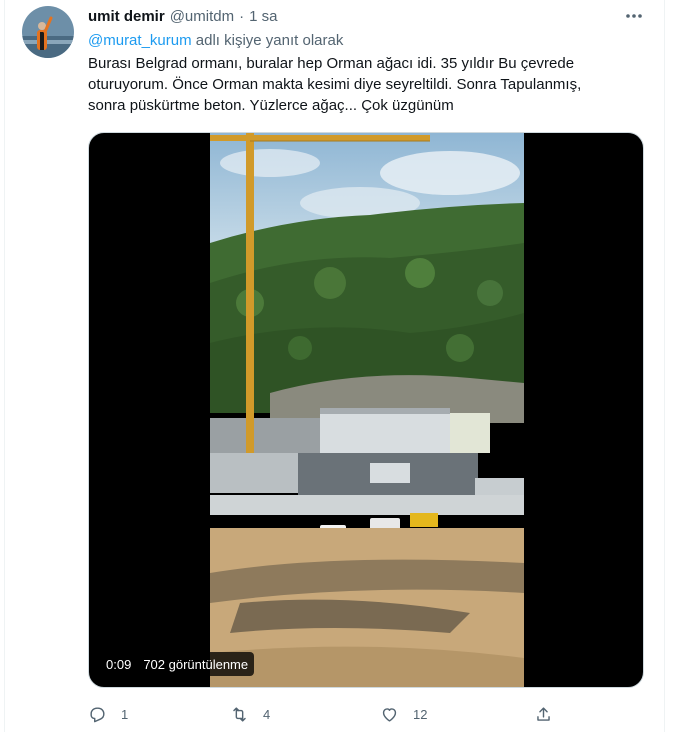 This screenshot has width=686, height=732. I want to click on reply-icon, so click(97, 714).